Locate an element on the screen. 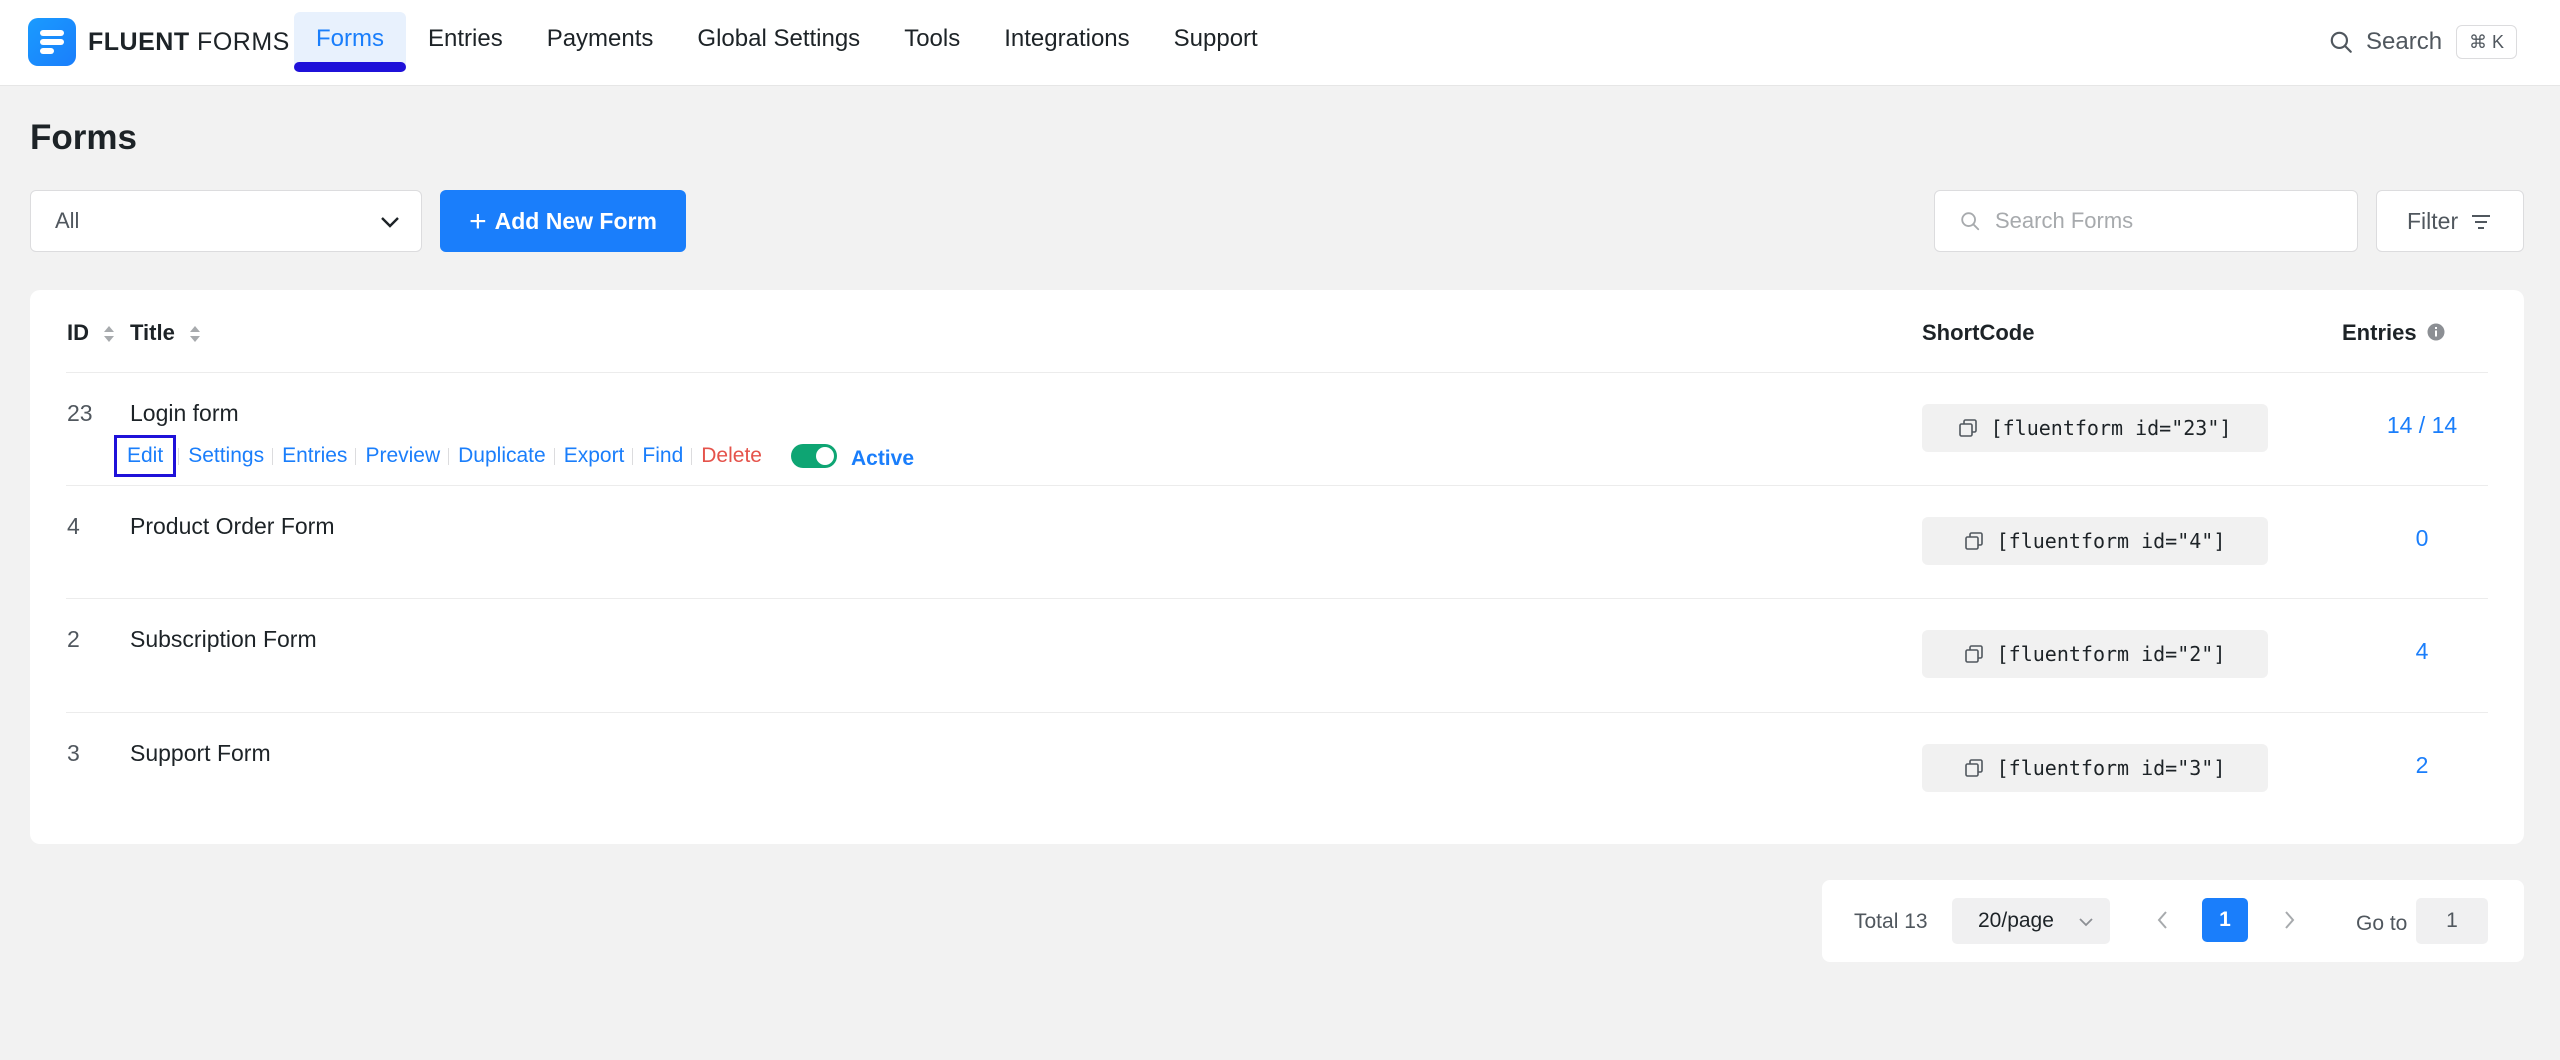 The image size is (2560, 1060). nav-entries: Entries is located at coordinates (465, 41).